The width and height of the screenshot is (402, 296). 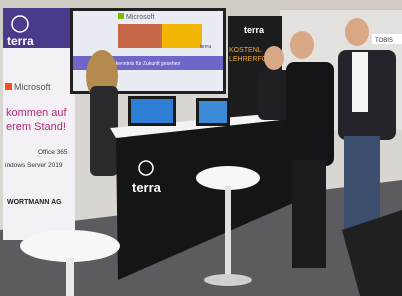 I want to click on microsoft-logo-icon, so click(x=8, y=86).